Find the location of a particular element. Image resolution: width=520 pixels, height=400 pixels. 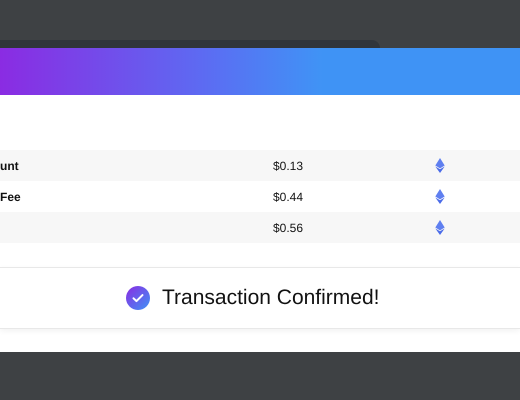

price-text: $0.13 is located at coordinates (288, 165).